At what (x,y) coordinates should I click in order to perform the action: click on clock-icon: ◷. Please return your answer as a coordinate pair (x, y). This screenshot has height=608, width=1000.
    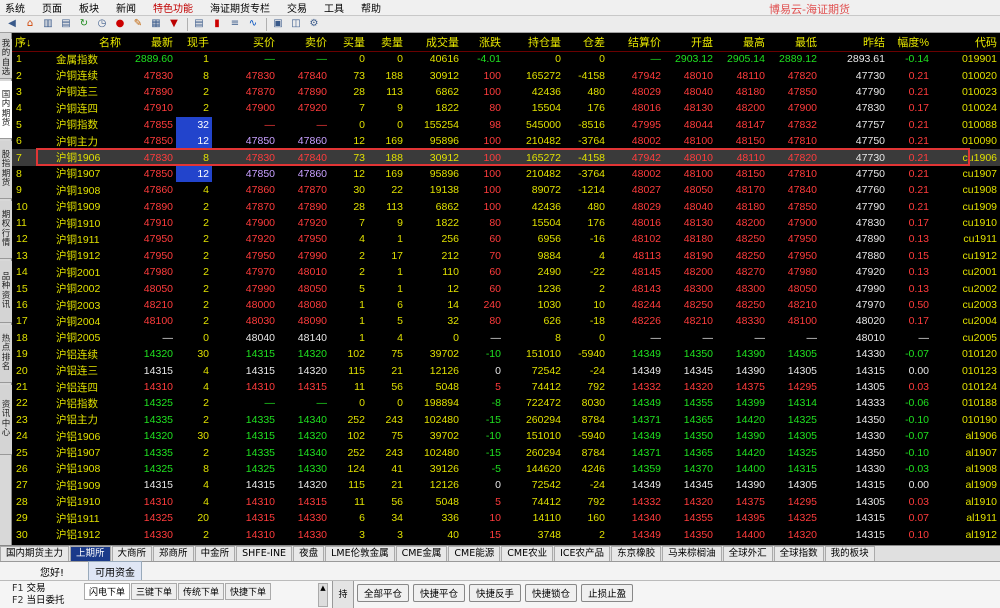
    Looking at the image, I should click on (102, 24).